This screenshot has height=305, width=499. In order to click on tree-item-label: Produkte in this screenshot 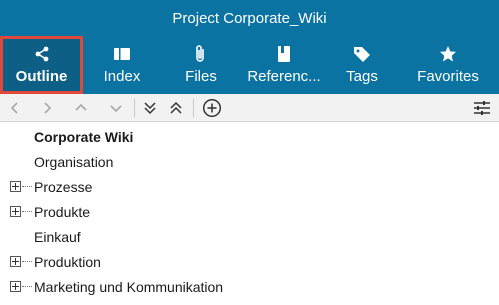, I will do `click(62, 211)`.